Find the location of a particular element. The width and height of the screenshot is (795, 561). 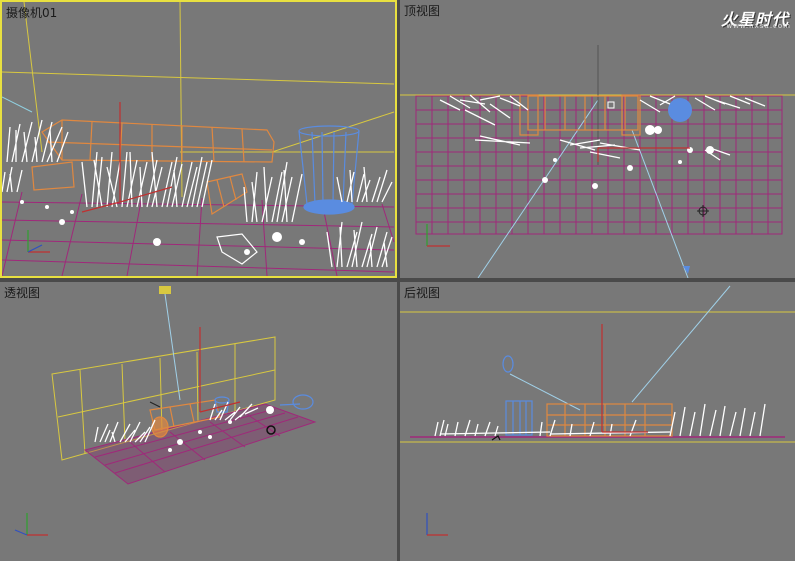

viewport-label-camera: 摄像机01 is located at coordinates (31, 12).